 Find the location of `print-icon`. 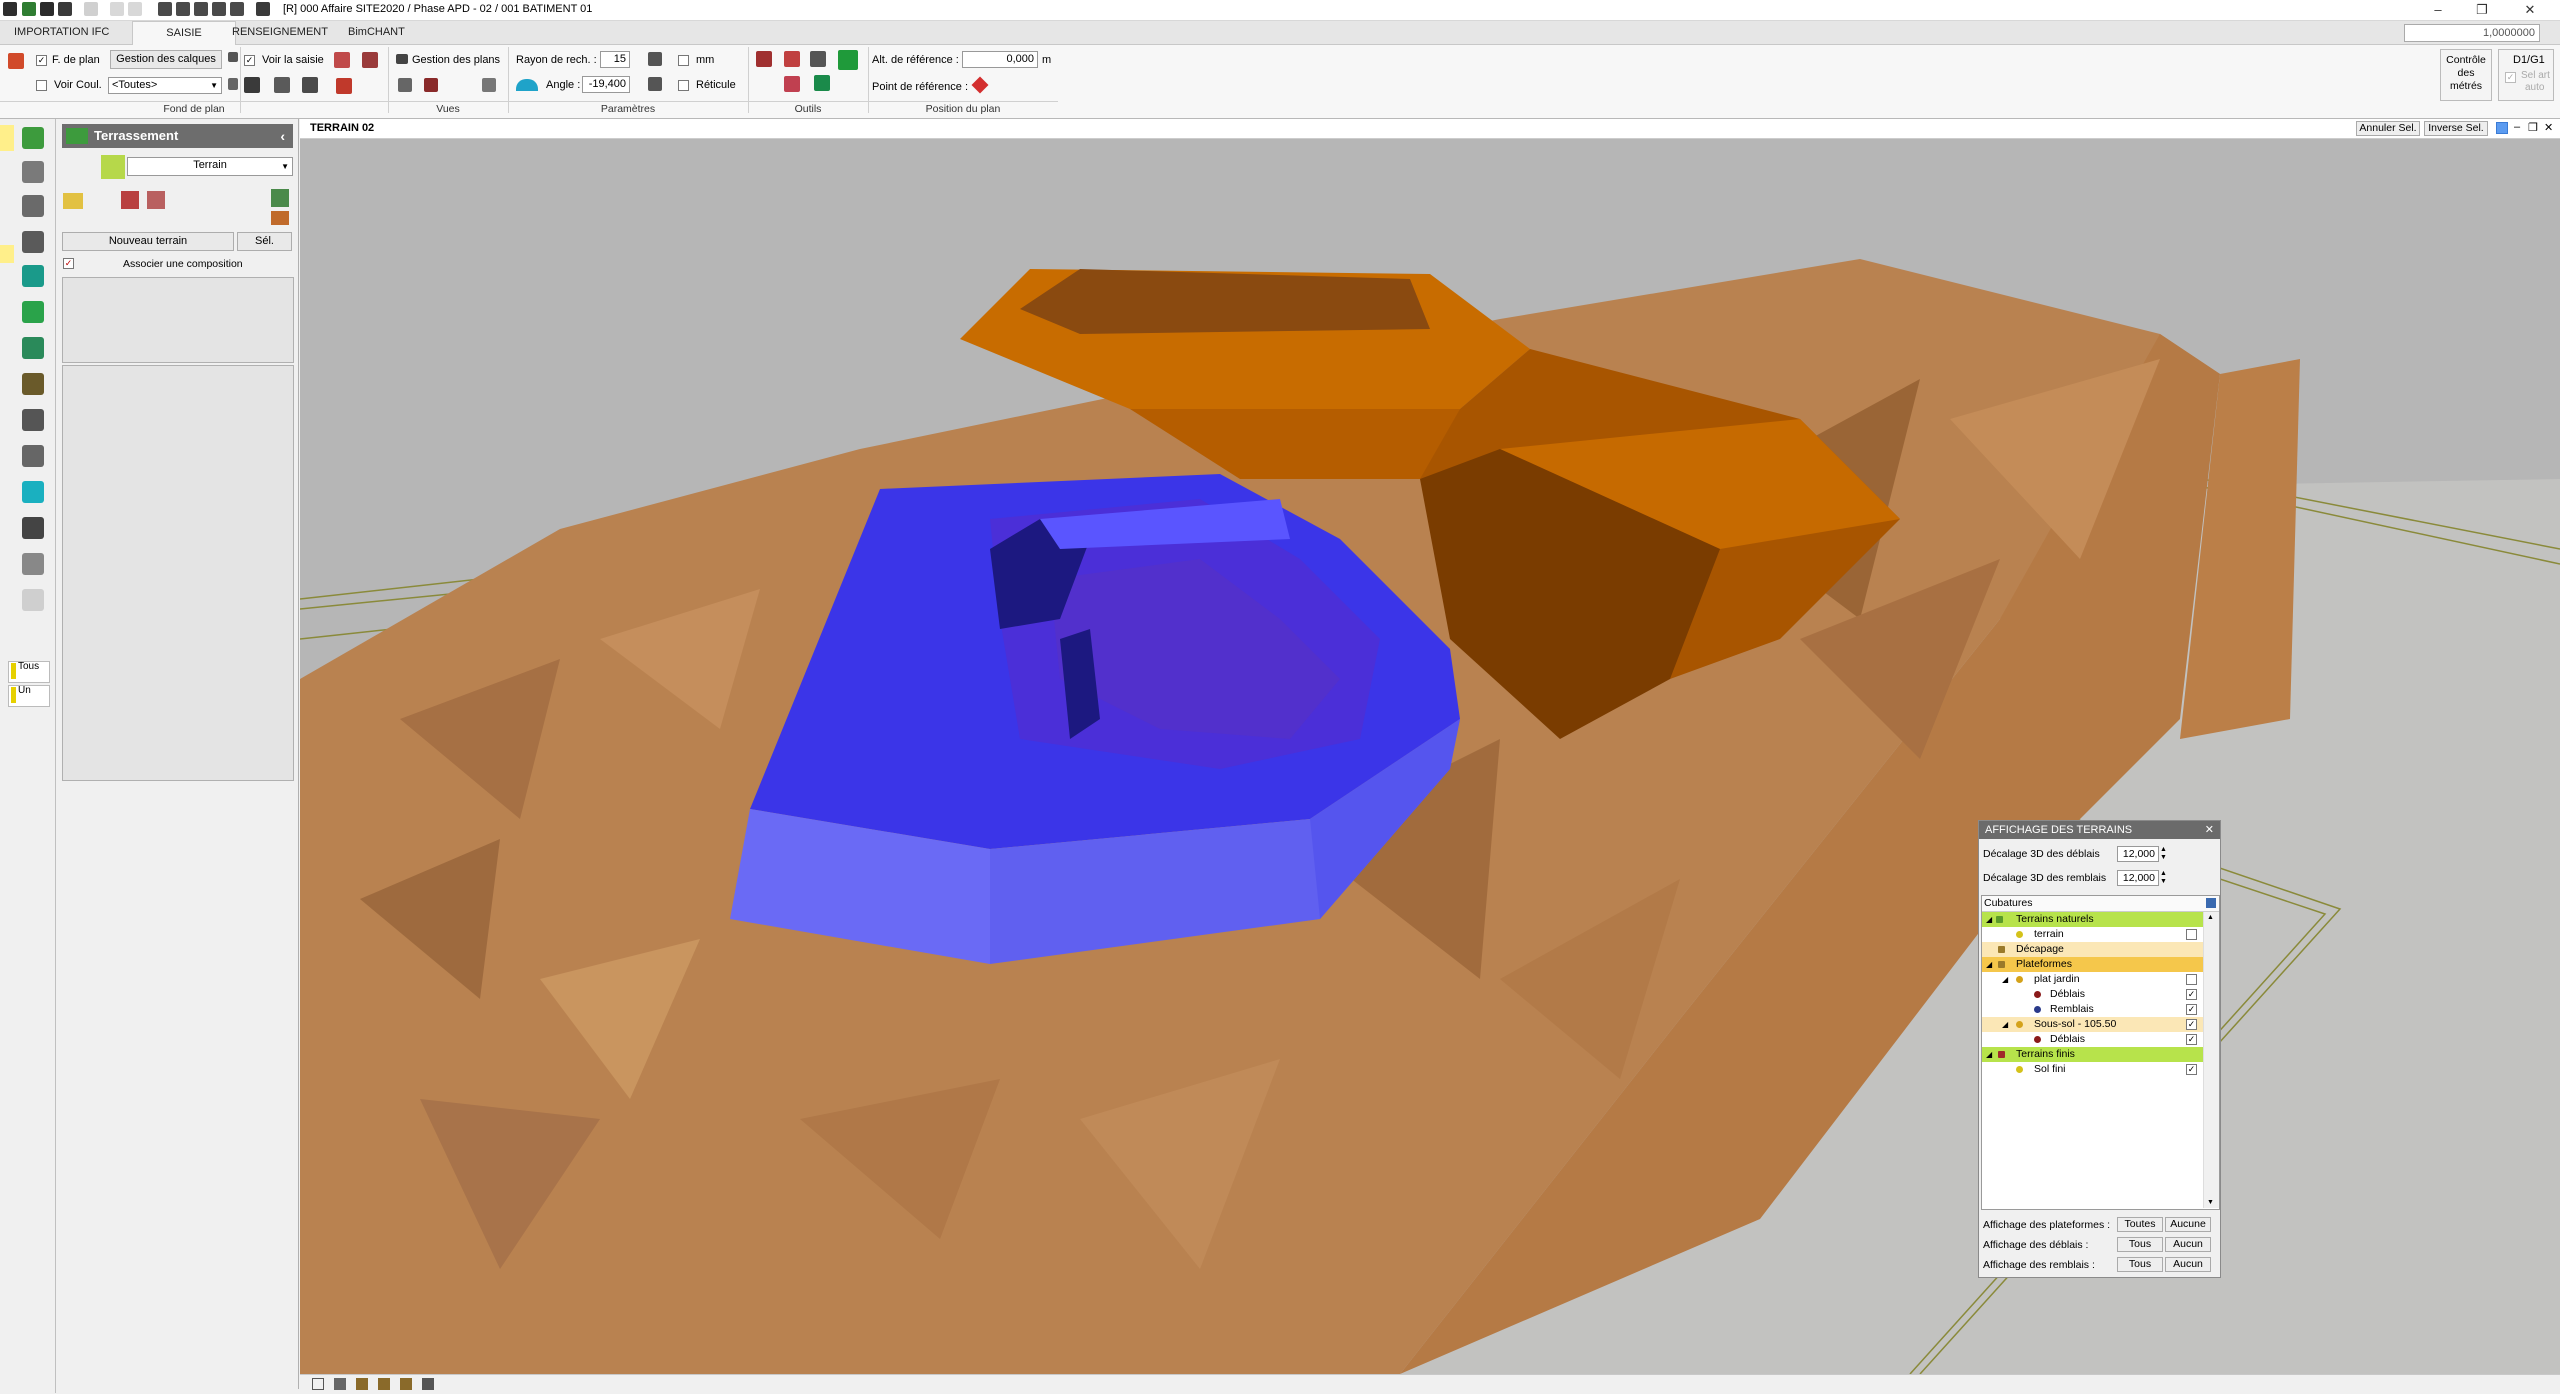

print-icon is located at coordinates (65, 9).